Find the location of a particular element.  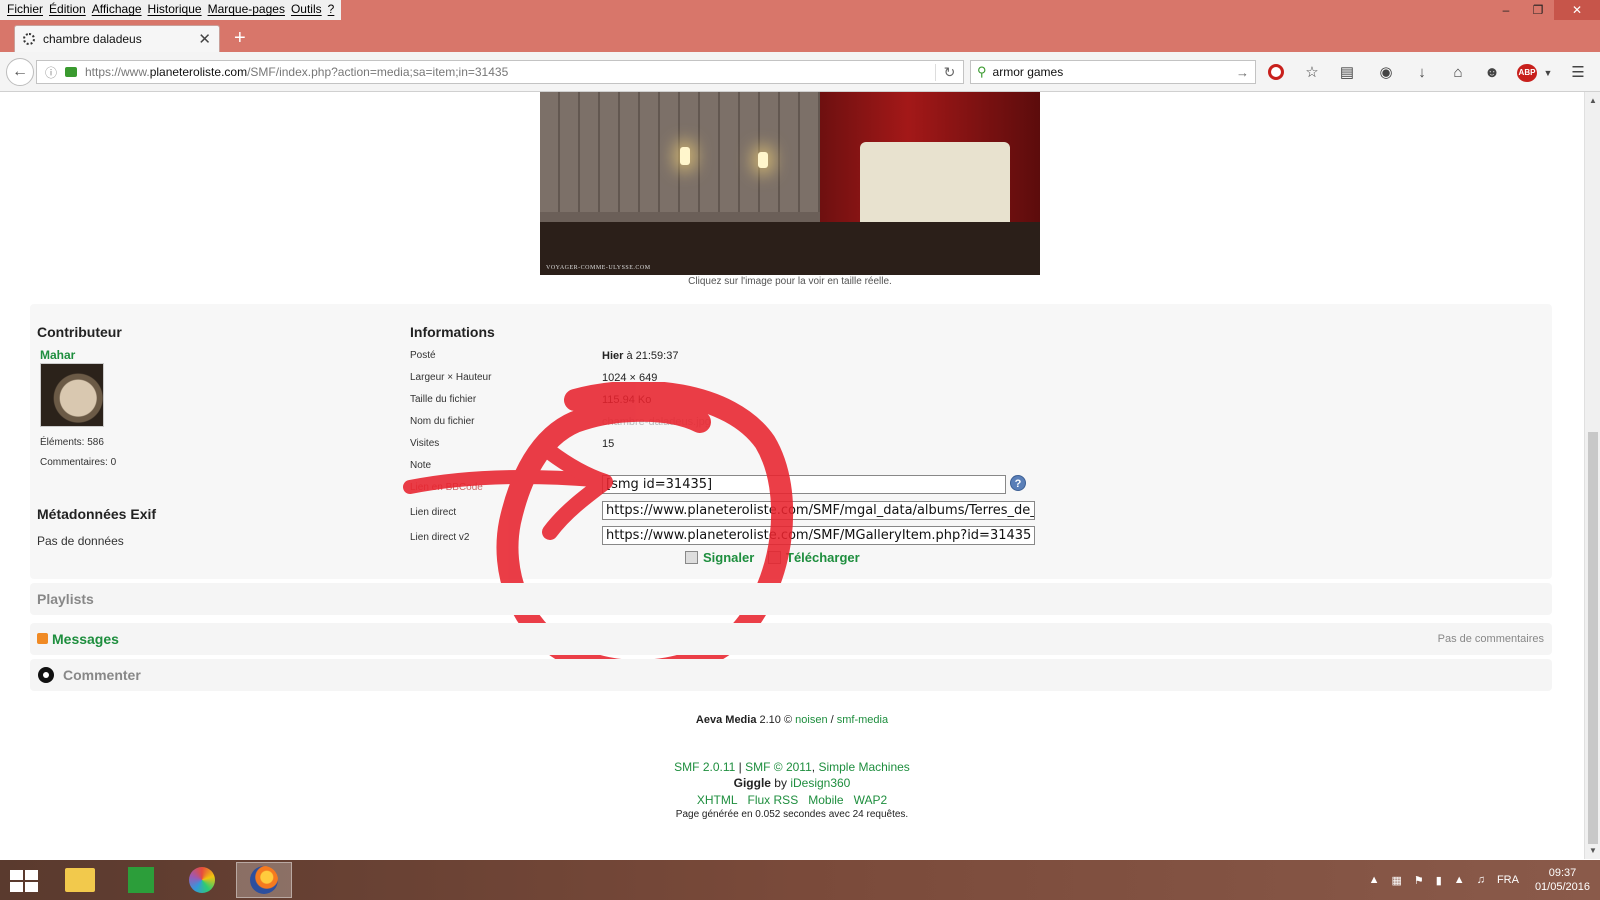

smf-version-link: SMF 2.0.11 is located at coordinates (704, 767).